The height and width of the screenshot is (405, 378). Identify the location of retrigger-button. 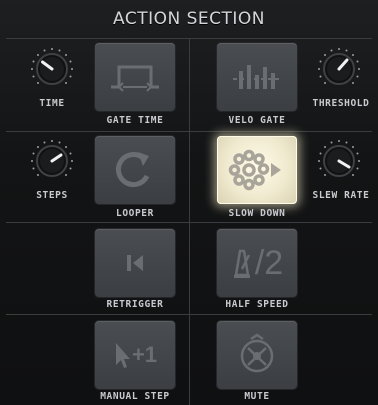
(135, 263).